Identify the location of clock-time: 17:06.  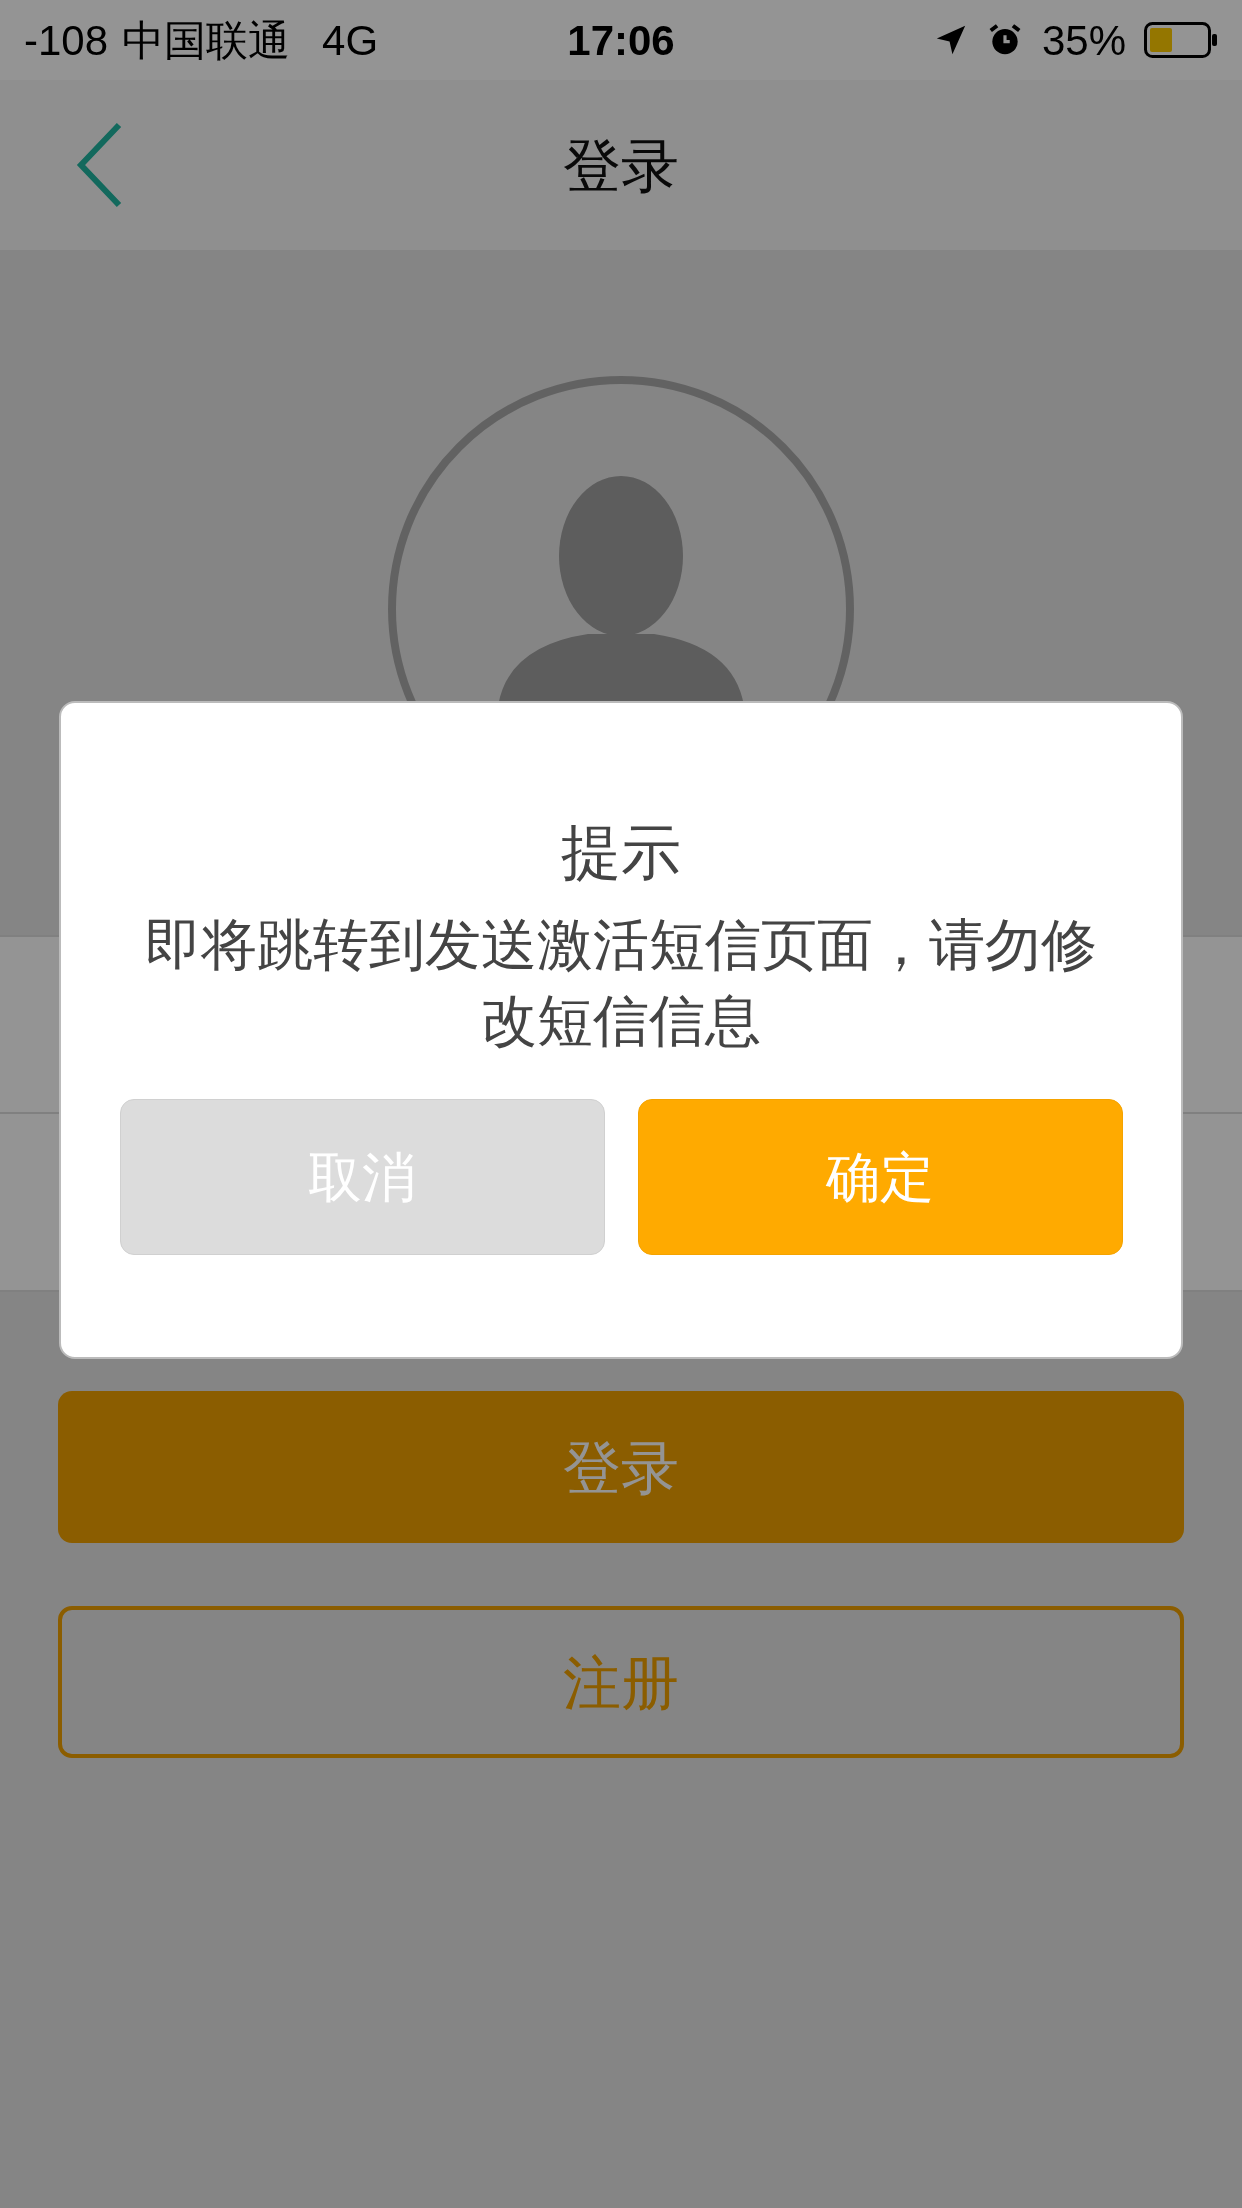
(621, 40).